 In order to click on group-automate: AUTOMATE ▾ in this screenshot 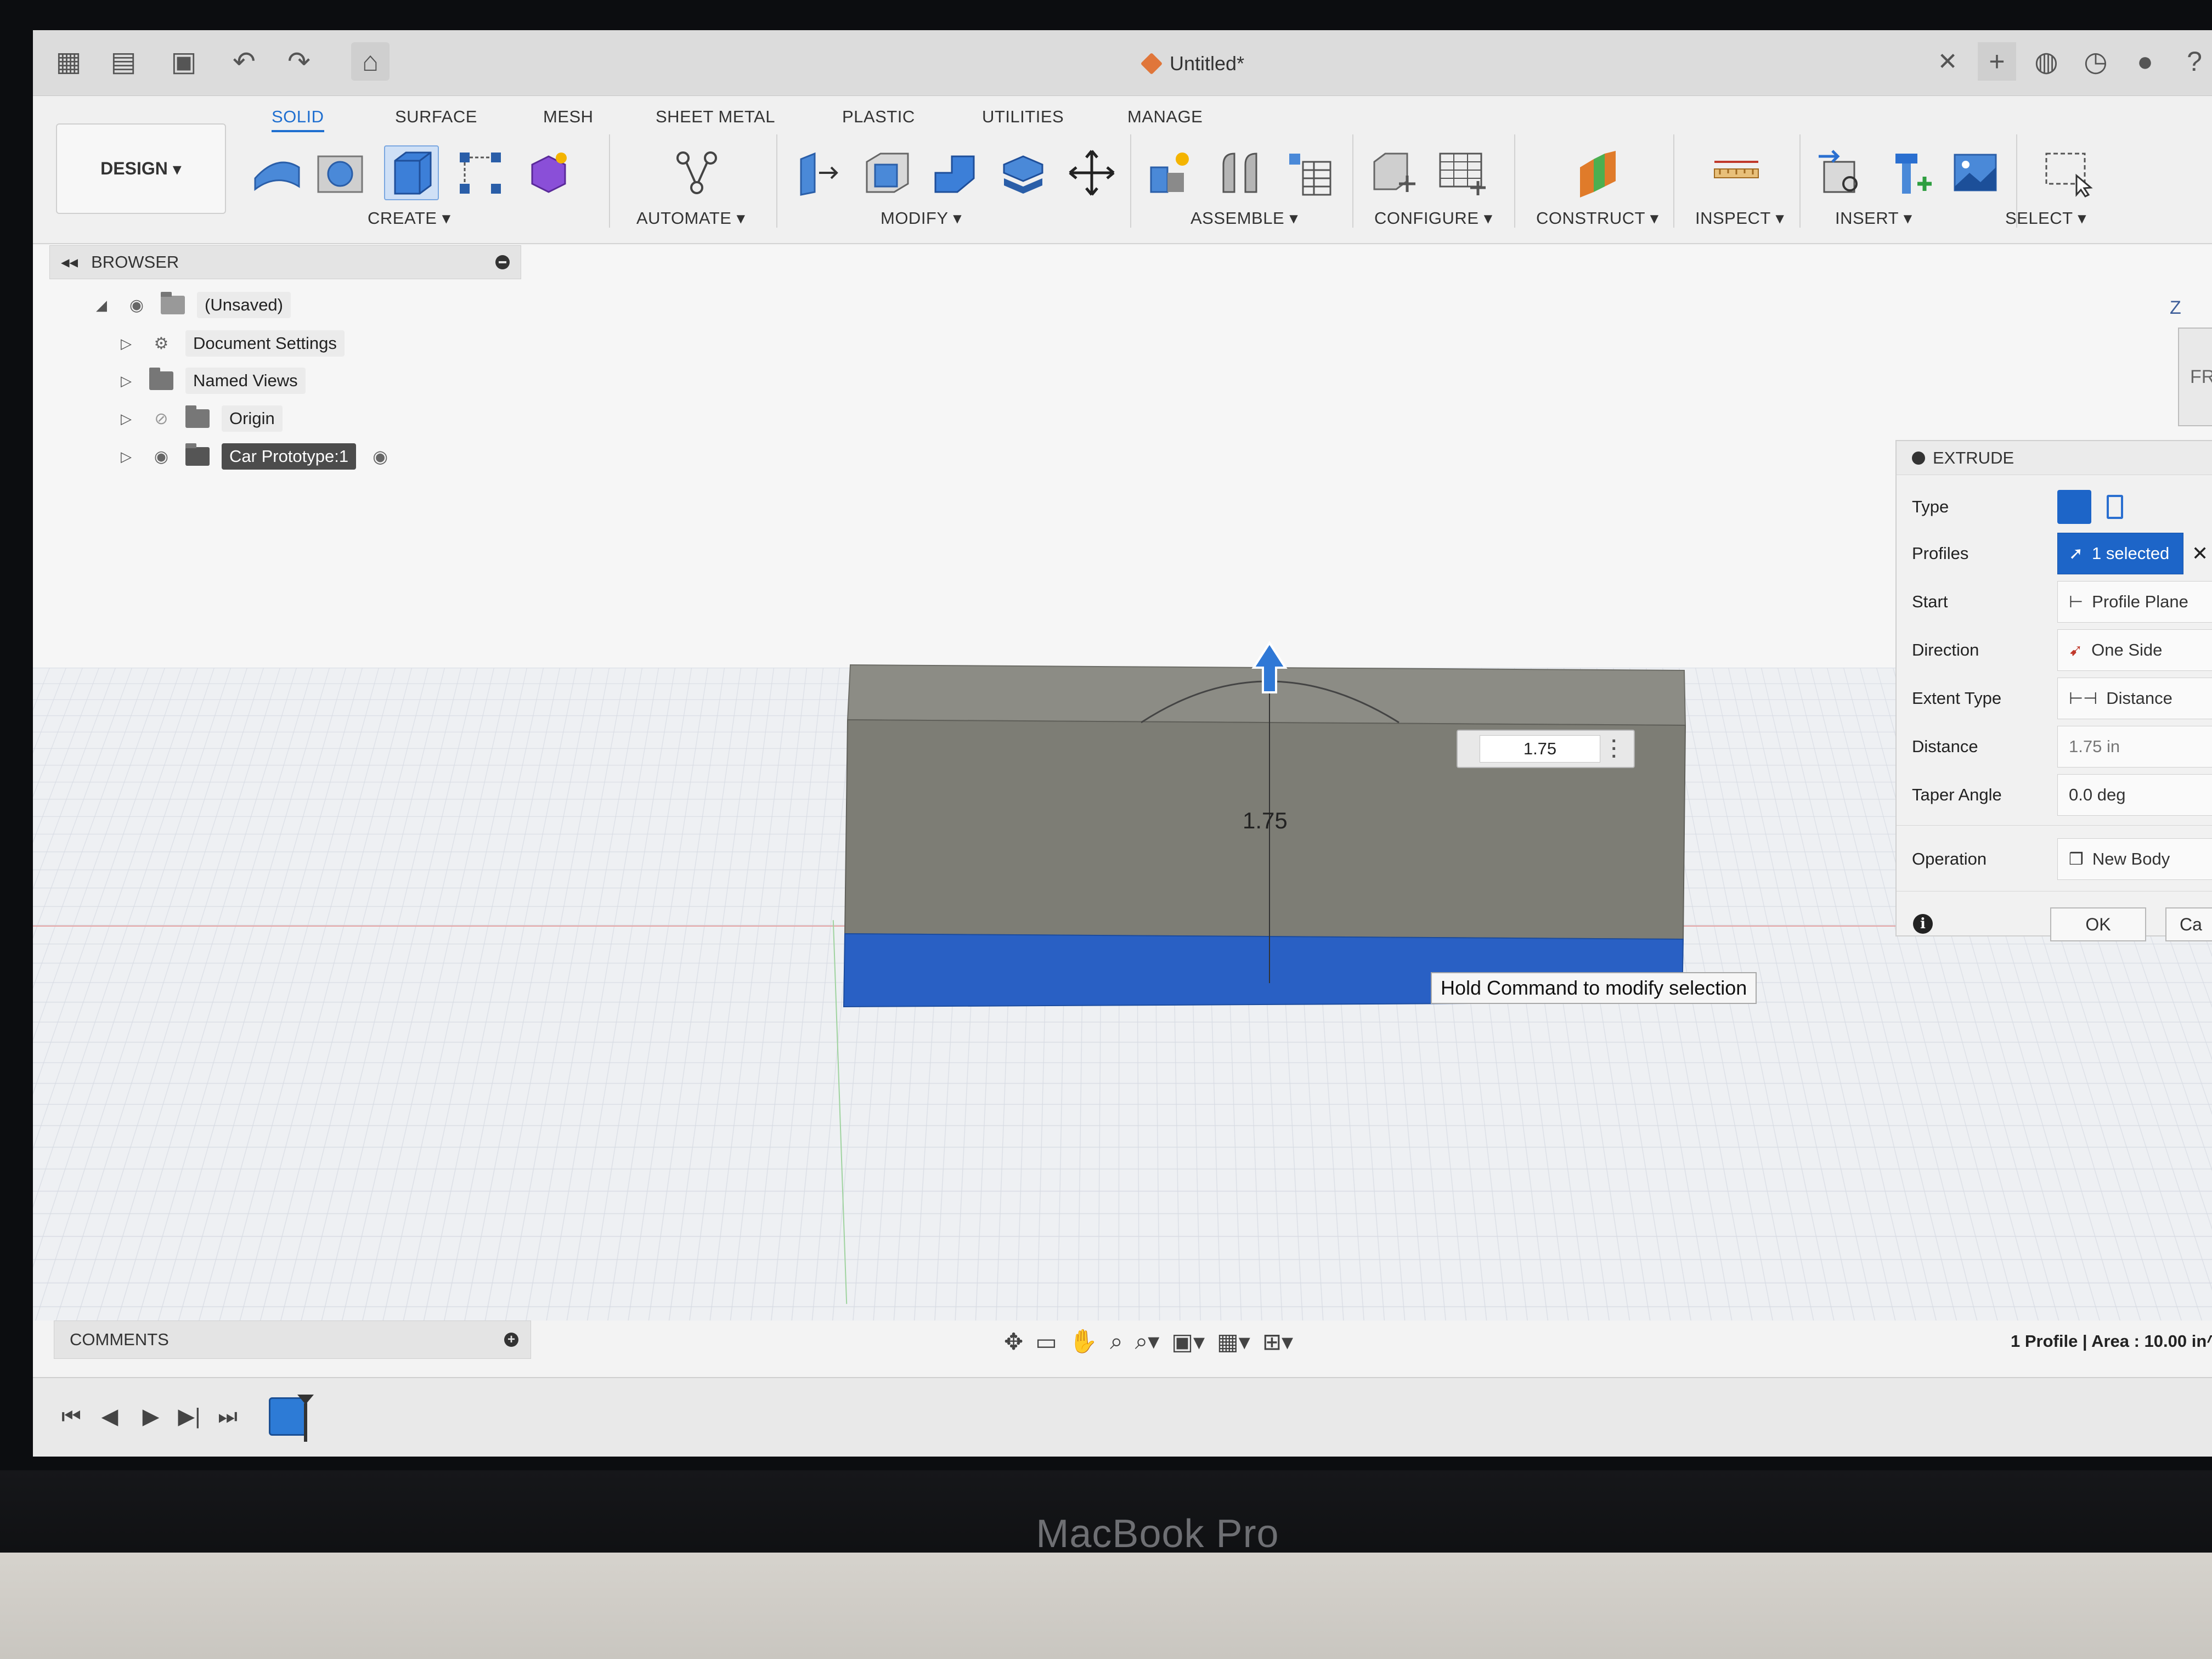, I will do `click(691, 218)`.